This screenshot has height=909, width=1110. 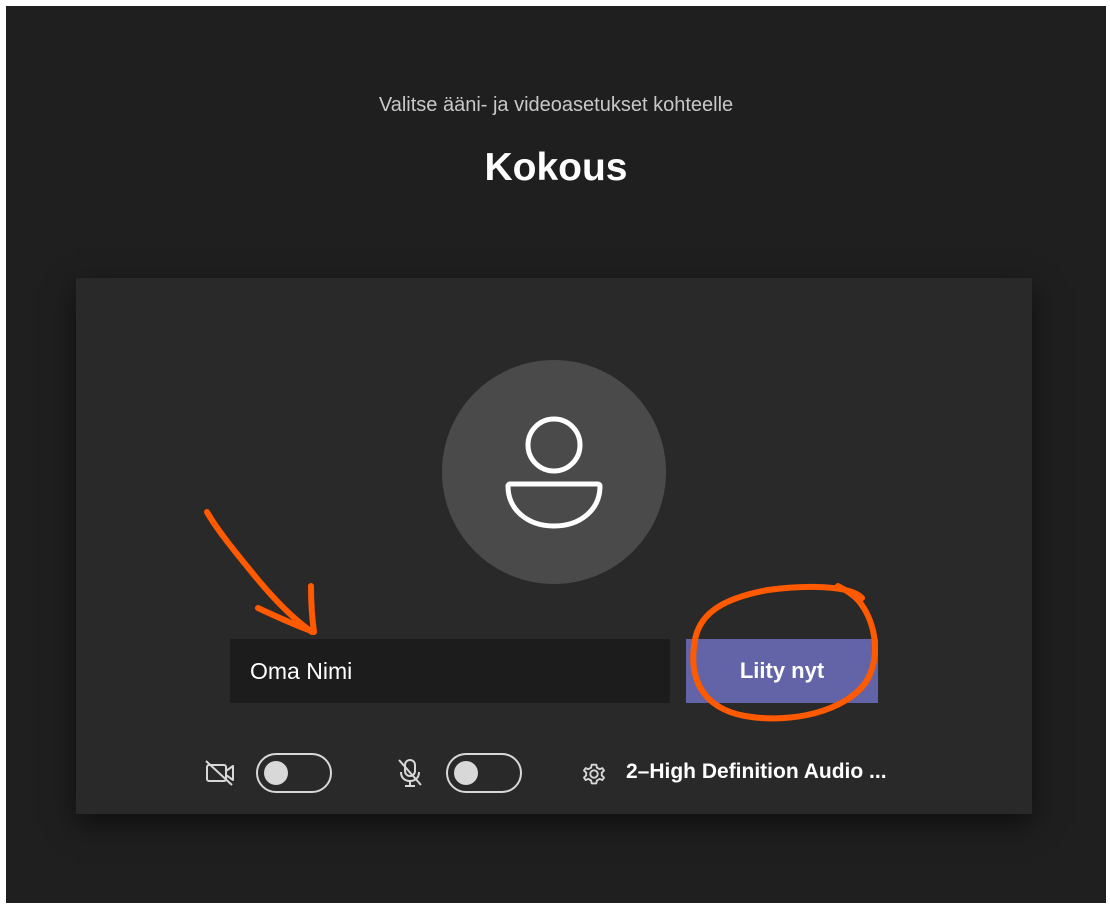 I want to click on microphone-toggle-knob, so click(x=466, y=773).